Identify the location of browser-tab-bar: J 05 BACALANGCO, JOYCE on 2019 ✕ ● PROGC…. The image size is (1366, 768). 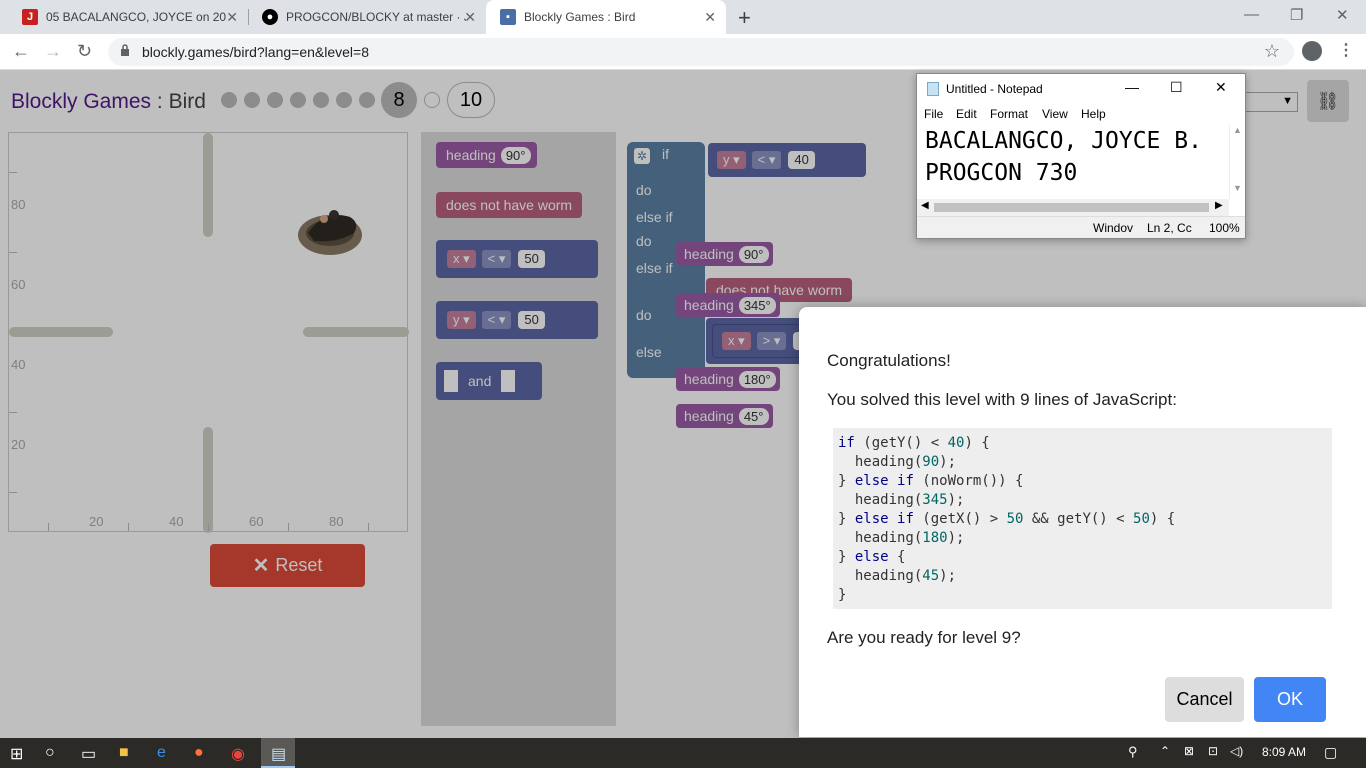
(683, 17).